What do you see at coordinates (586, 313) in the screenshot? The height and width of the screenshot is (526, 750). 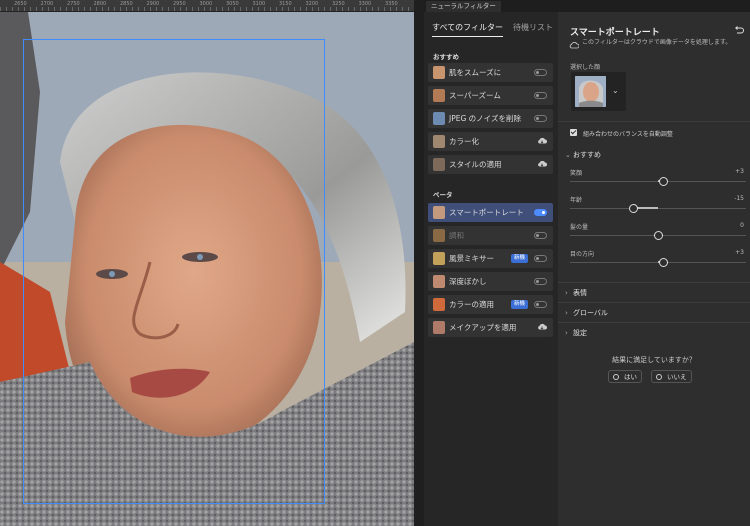 I see `collapsed-section: › グローバル` at bounding box center [586, 313].